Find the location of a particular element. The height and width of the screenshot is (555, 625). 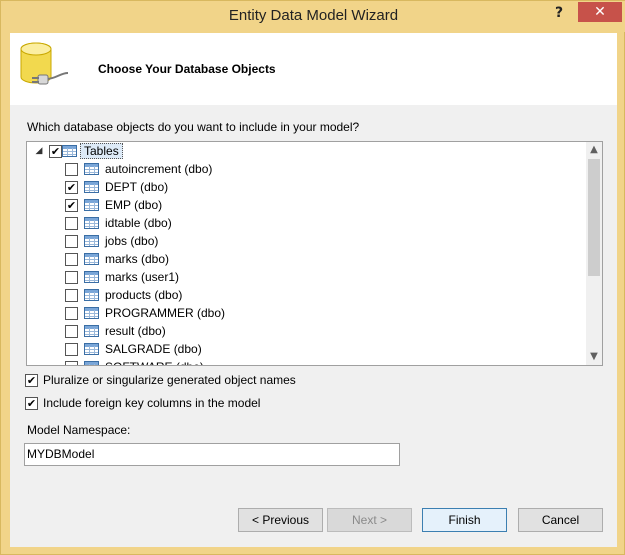

next-button: Next > is located at coordinates (369, 520).